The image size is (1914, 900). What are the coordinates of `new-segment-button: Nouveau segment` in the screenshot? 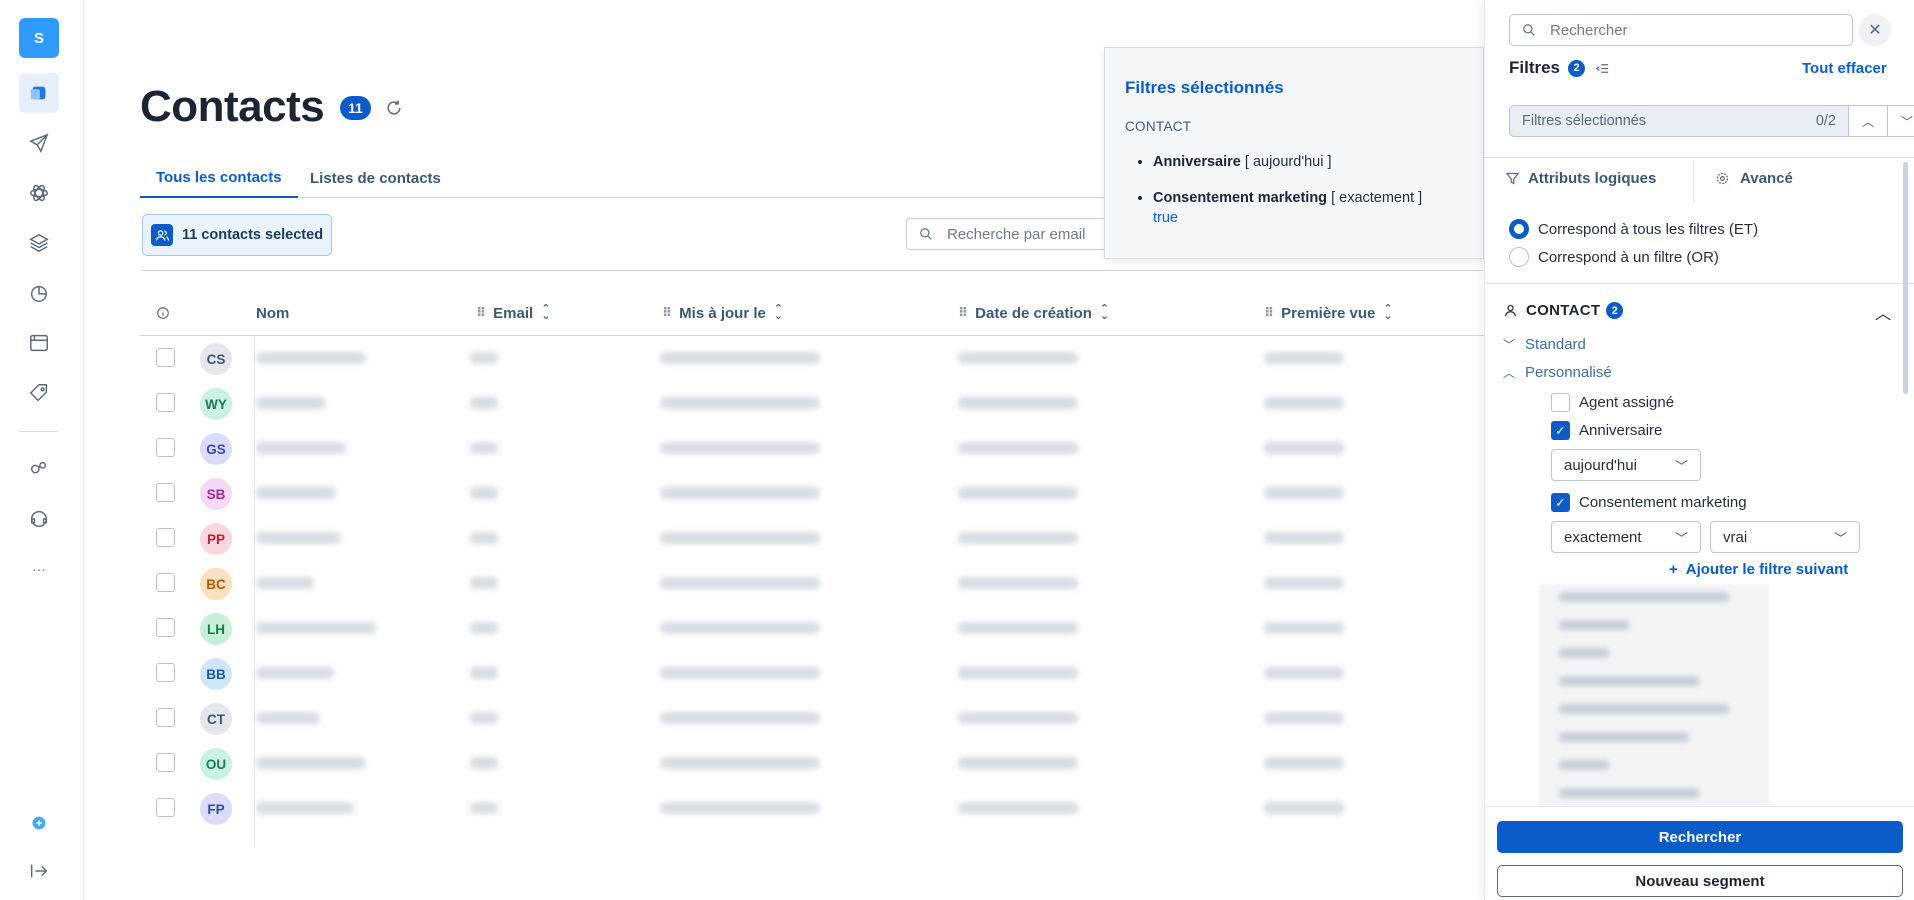 It's located at (1700, 881).